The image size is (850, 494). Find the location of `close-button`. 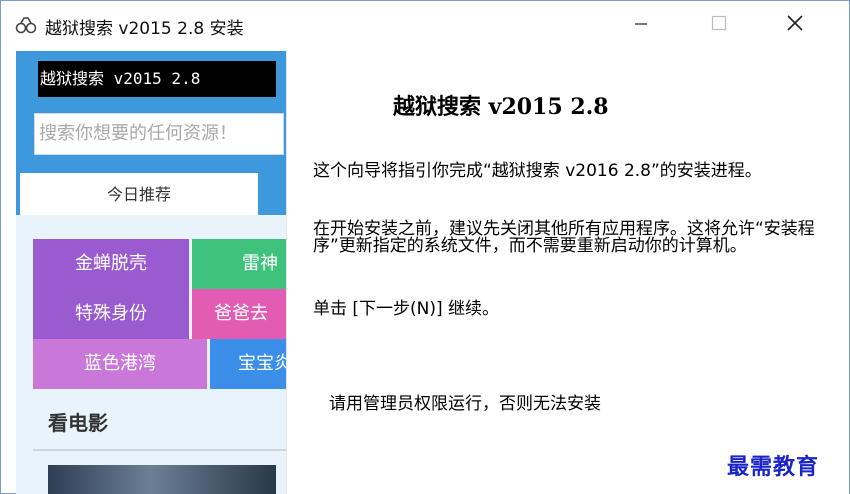

close-button is located at coordinates (795, 25).